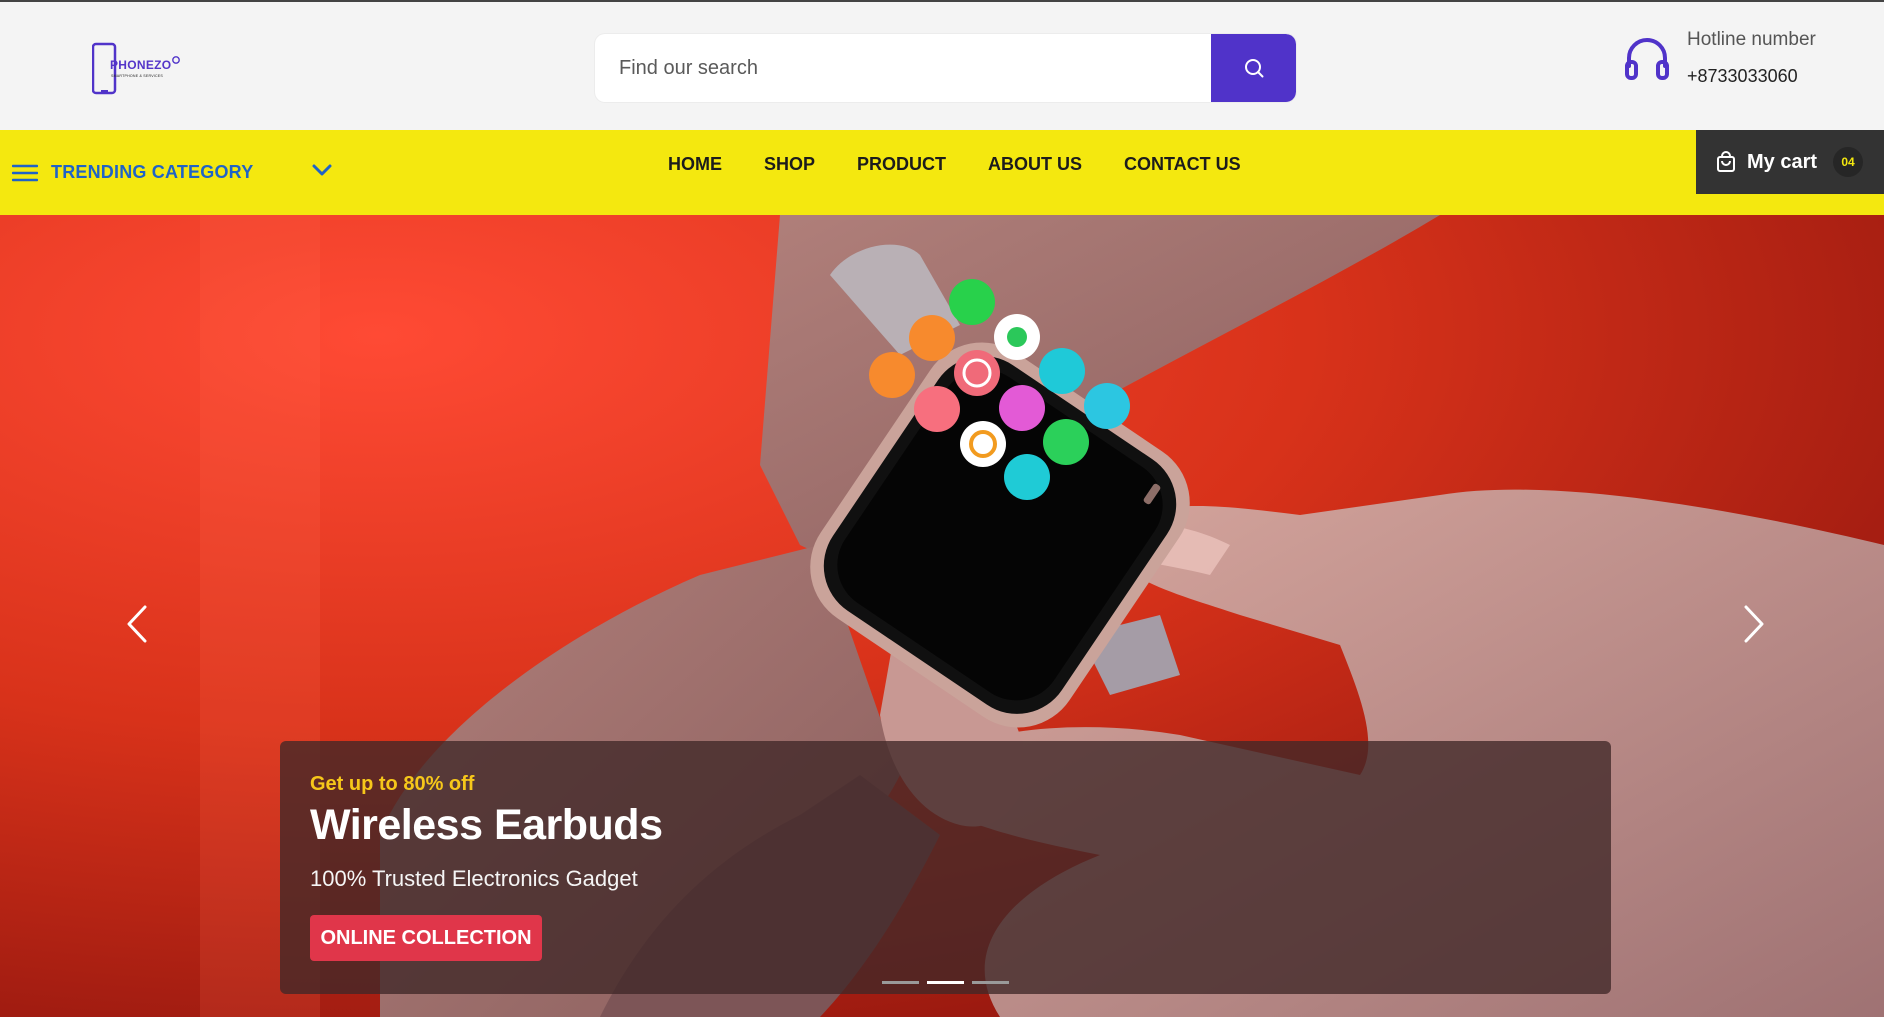  Describe the element at coordinates (322, 170) in the screenshot. I see `chevron-down-icon` at that location.